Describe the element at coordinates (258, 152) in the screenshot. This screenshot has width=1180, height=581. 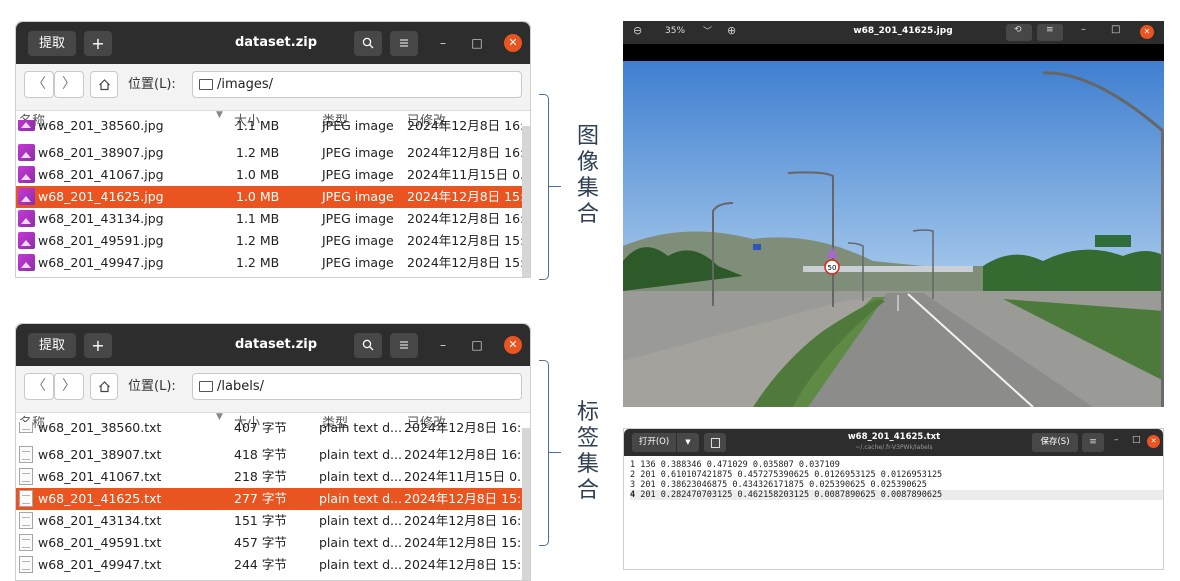
I see `file-size: 1.2 MB` at that location.